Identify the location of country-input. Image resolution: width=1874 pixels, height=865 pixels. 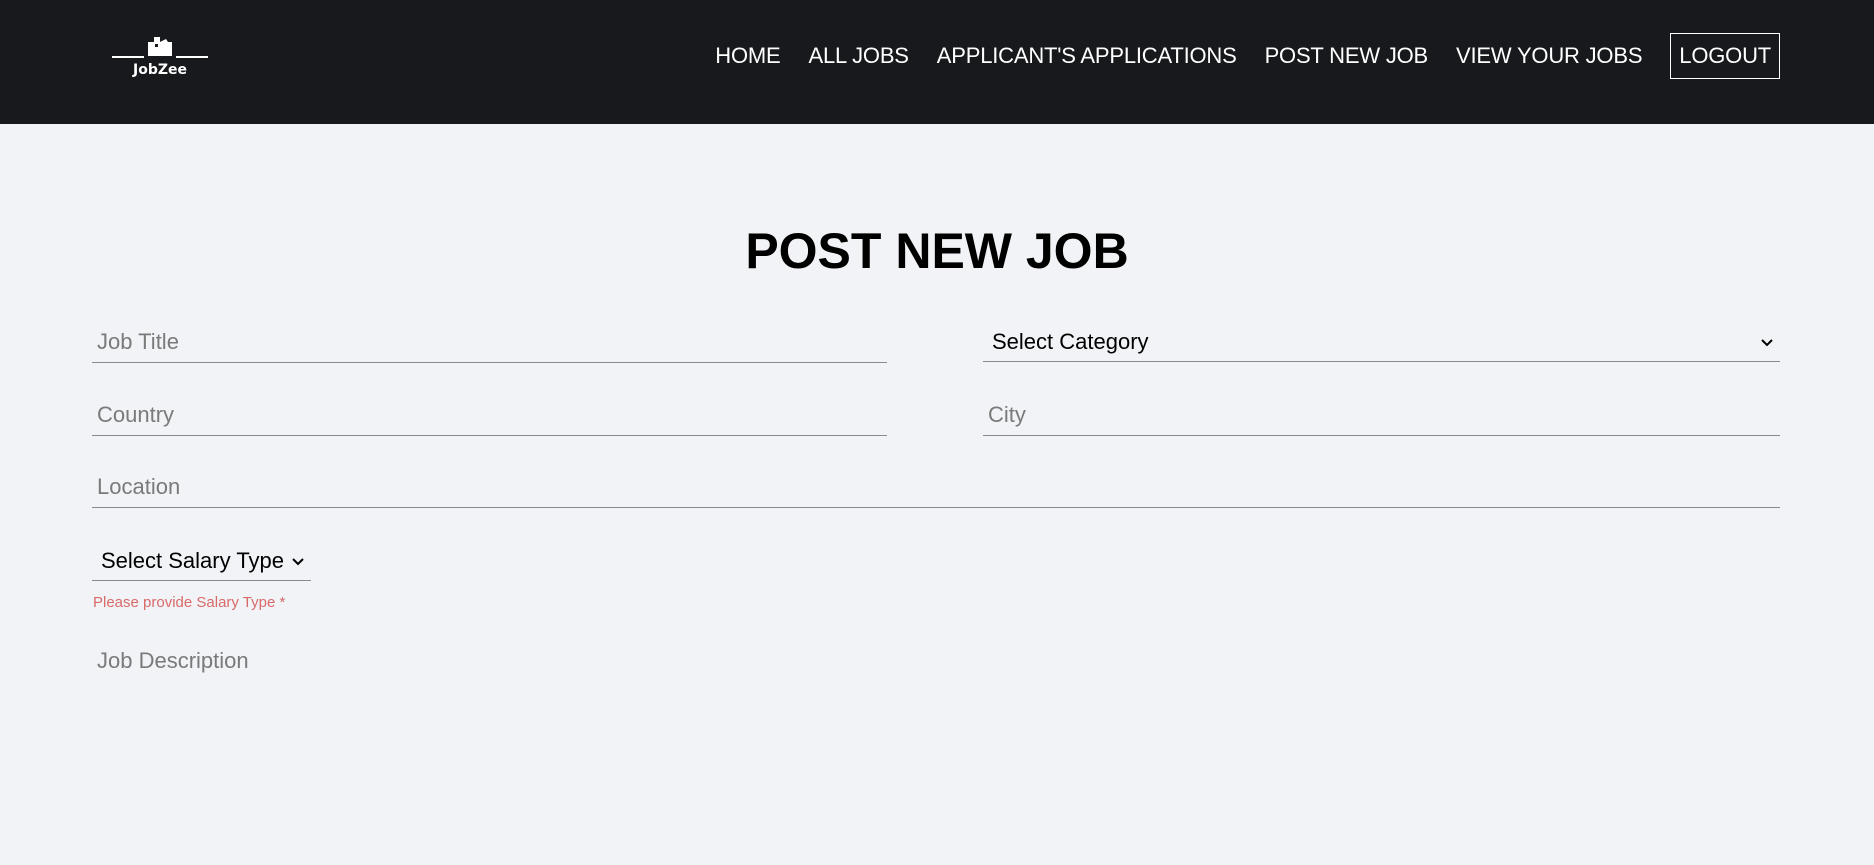
(489, 415).